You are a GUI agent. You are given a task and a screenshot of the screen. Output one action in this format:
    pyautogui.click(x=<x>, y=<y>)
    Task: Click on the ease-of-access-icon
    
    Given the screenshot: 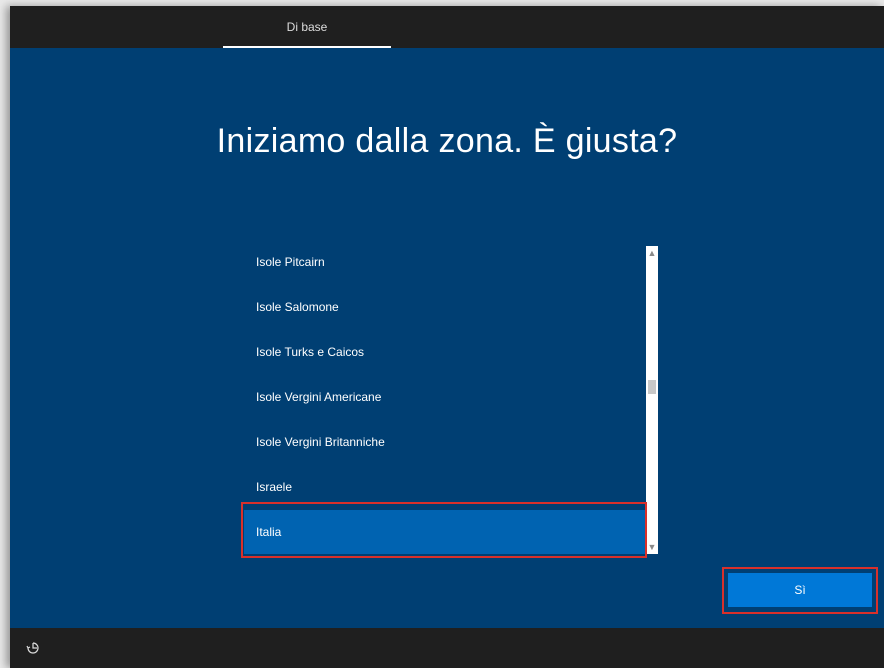 What is the action you would take?
    pyautogui.click(x=33, y=647)
    